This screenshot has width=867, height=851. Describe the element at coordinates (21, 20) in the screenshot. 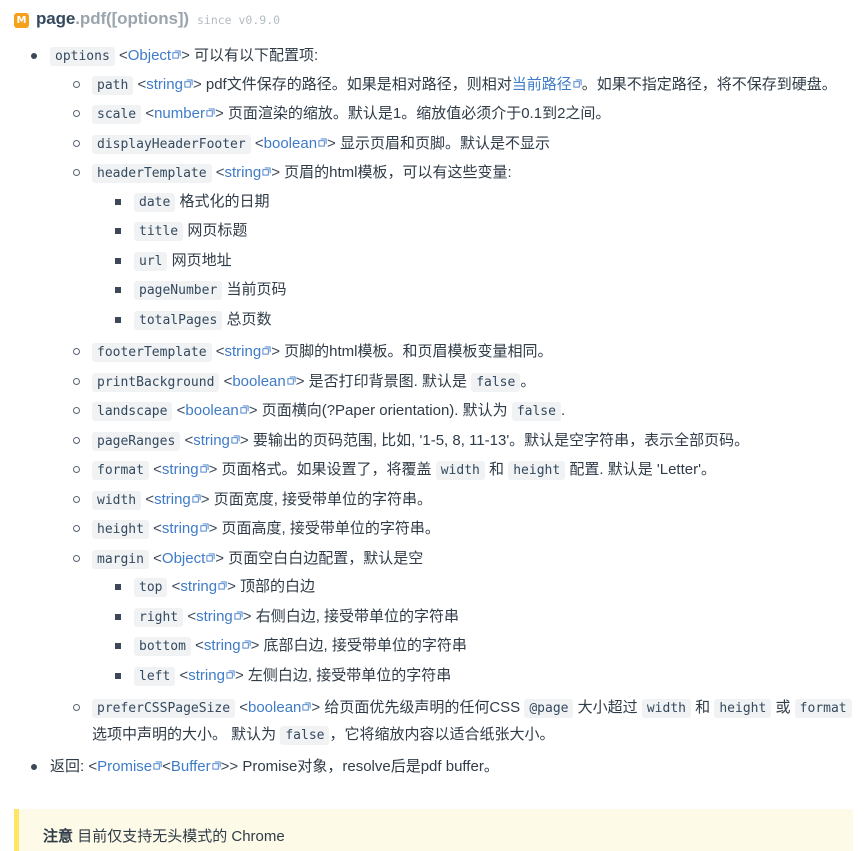

I see `anchor-badge-icon: M` at that location.